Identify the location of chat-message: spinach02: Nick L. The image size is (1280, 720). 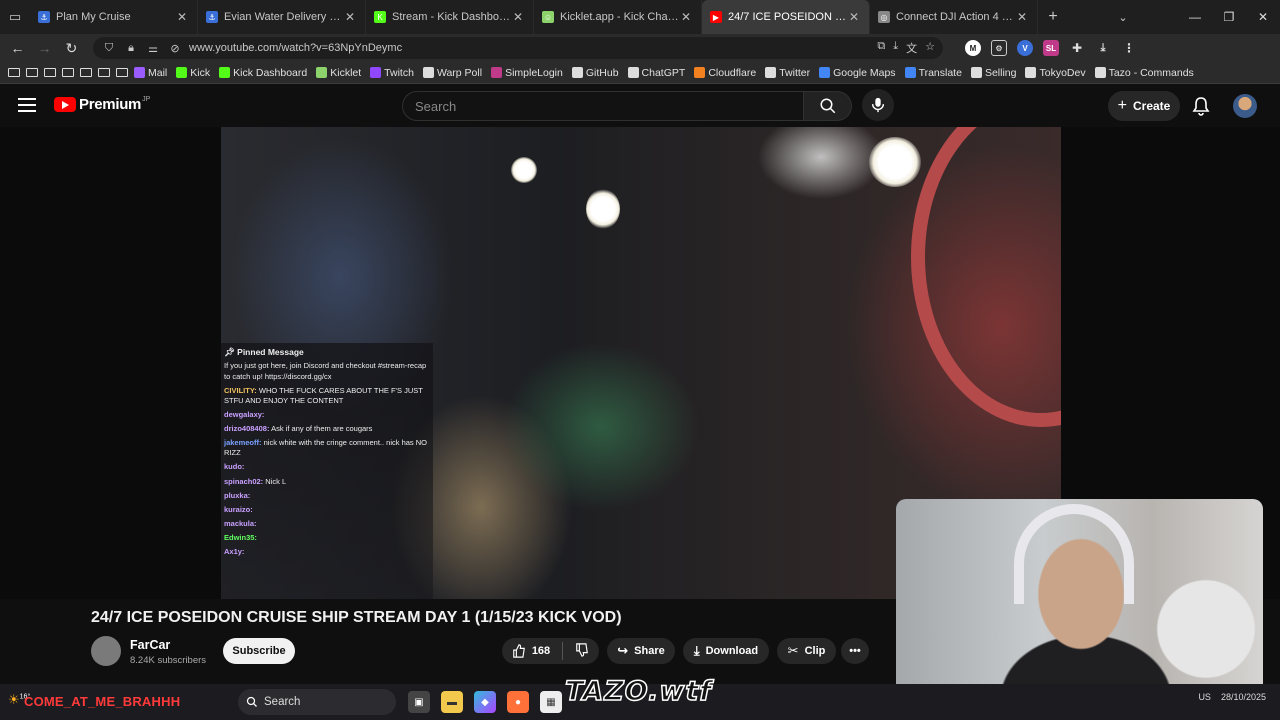
(327, 482).